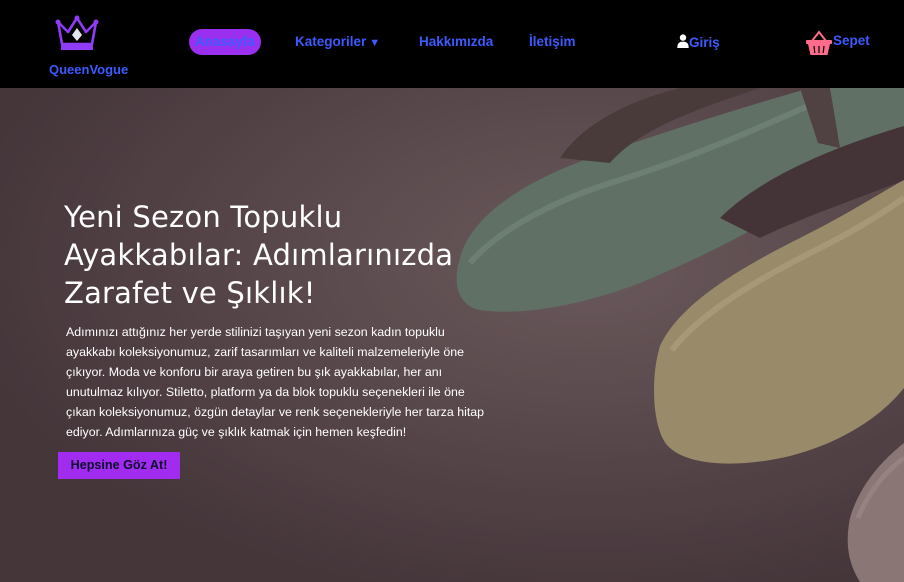 The height and width of the screenshot is (582, 904). I want to click on nav-categories: Kategoriler ▼, so click(337, 41).